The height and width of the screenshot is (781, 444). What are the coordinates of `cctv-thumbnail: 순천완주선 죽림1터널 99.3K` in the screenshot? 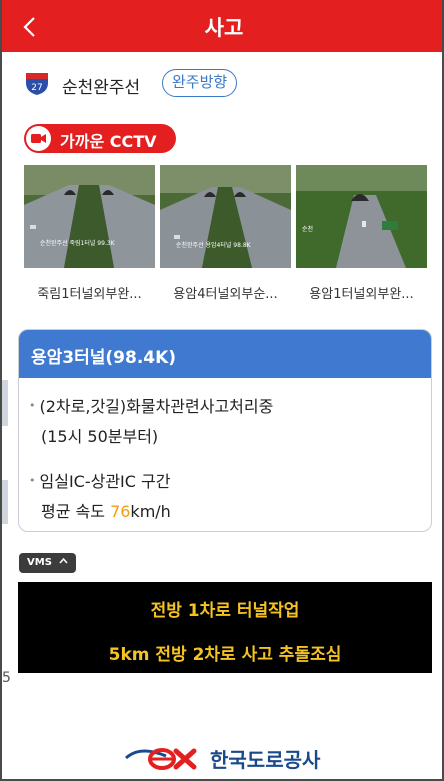 It's located at (89, 216).